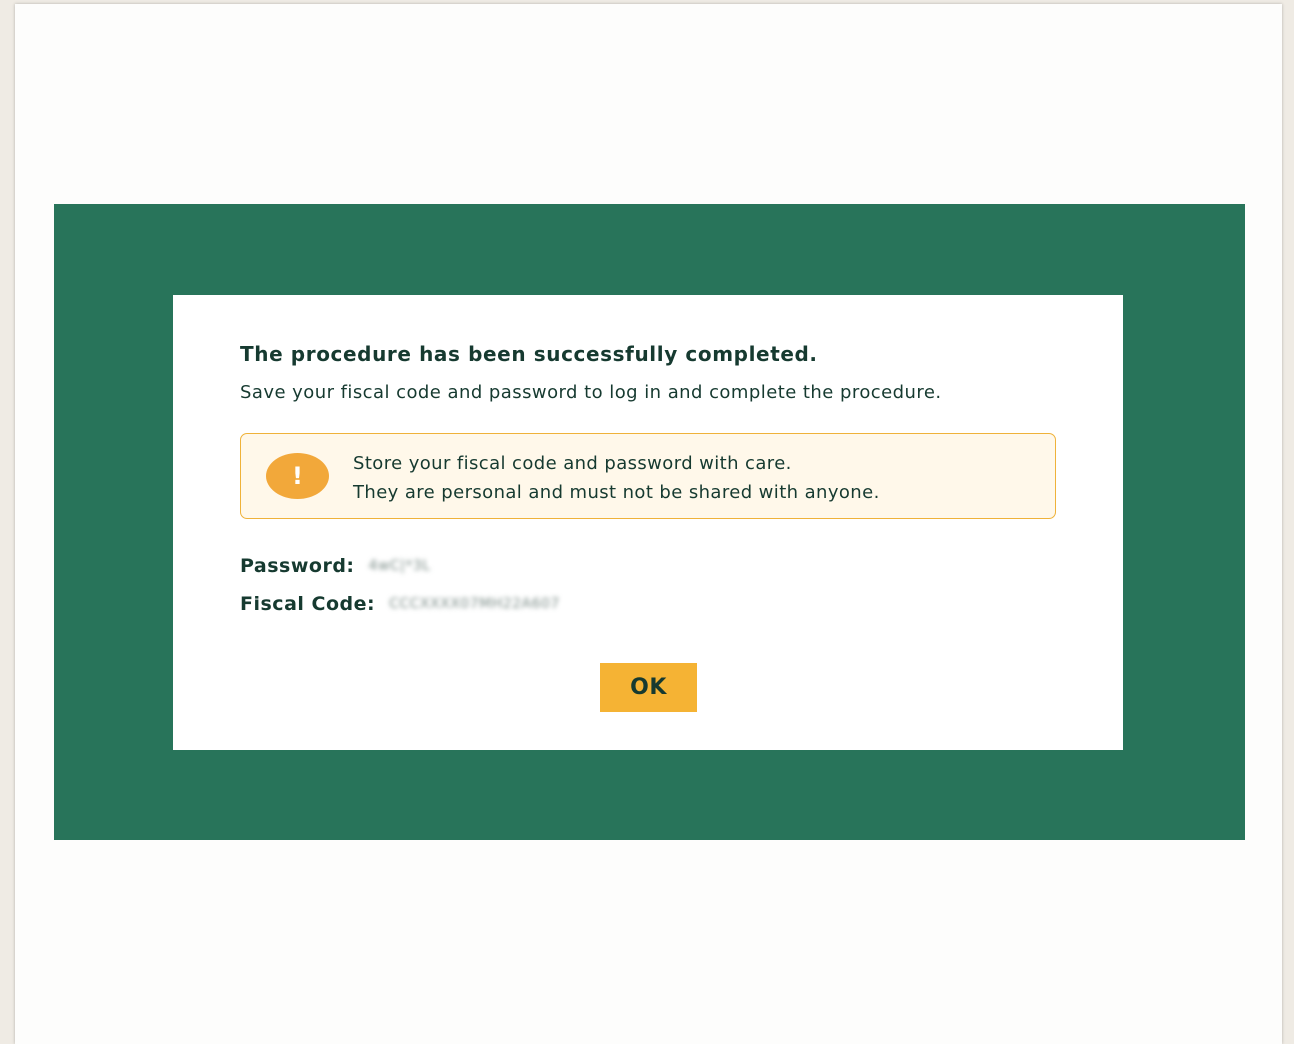  Describe the element at coordinates (297, 476) in the screenshot. I see `exclamation-icon: !` at that location.